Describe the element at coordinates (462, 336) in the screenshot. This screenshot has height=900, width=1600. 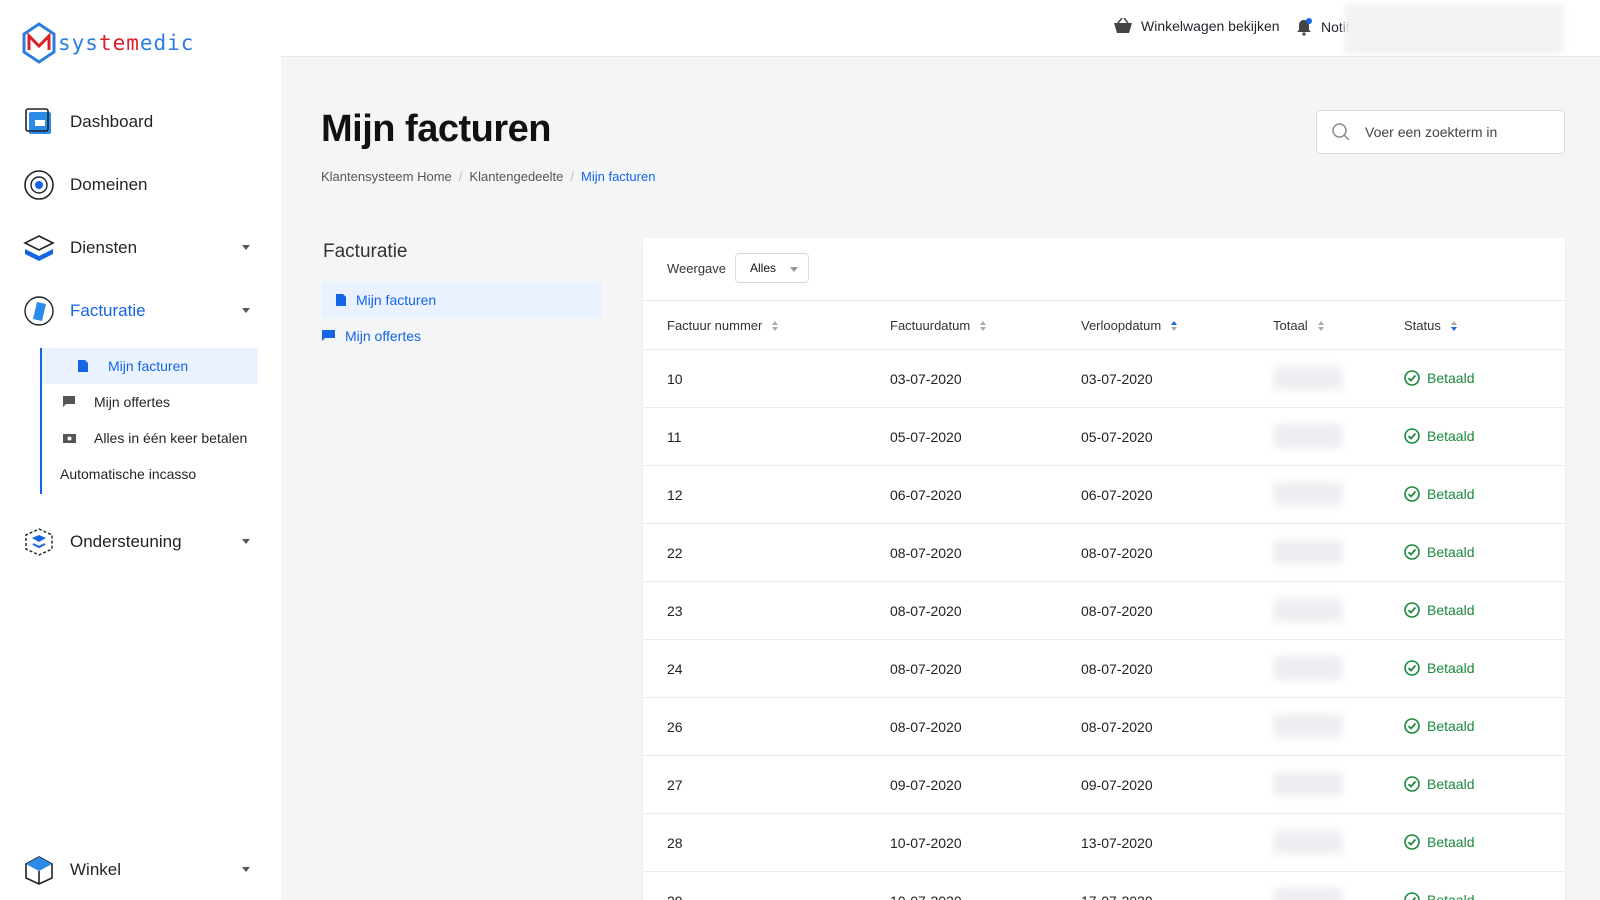
I see `secondary-nav-mijn-offertes: Mijn offertes` at that location.